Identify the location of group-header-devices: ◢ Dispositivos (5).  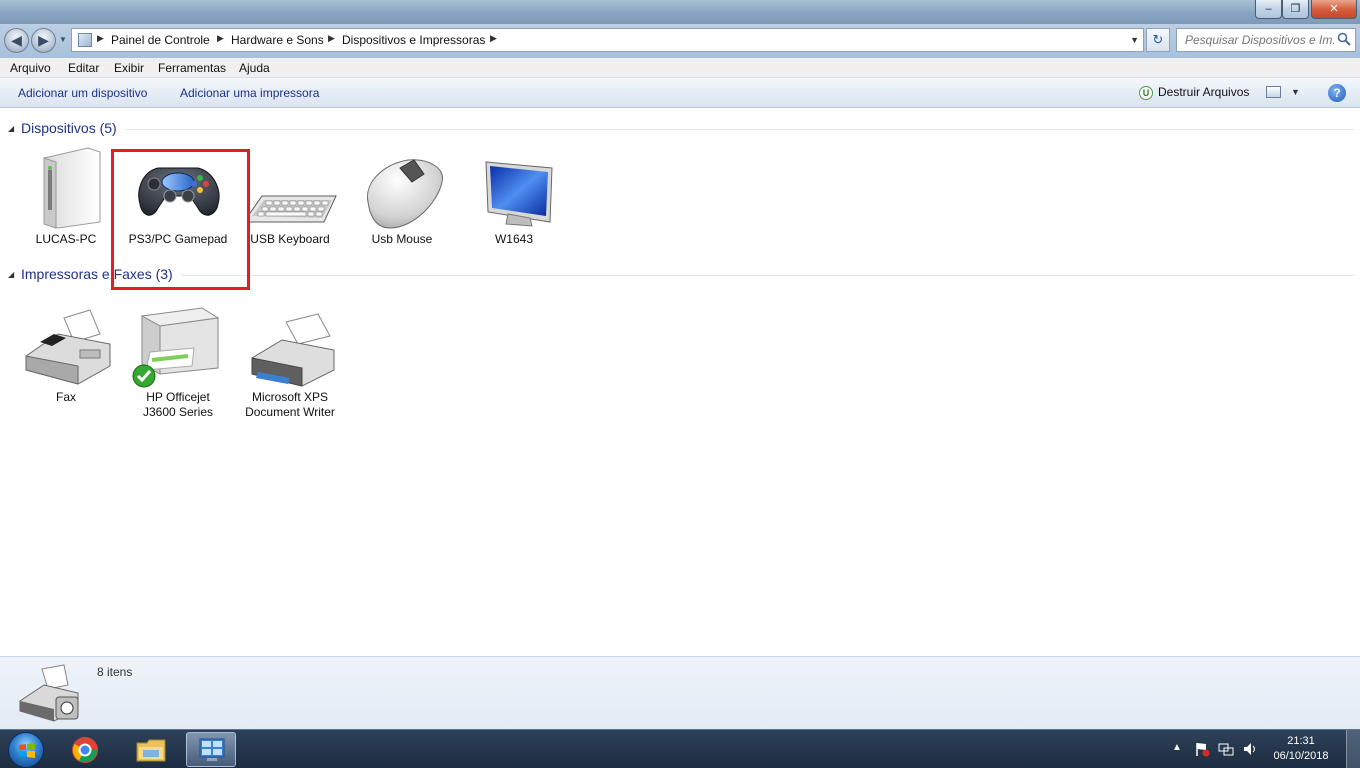
(680, 129).